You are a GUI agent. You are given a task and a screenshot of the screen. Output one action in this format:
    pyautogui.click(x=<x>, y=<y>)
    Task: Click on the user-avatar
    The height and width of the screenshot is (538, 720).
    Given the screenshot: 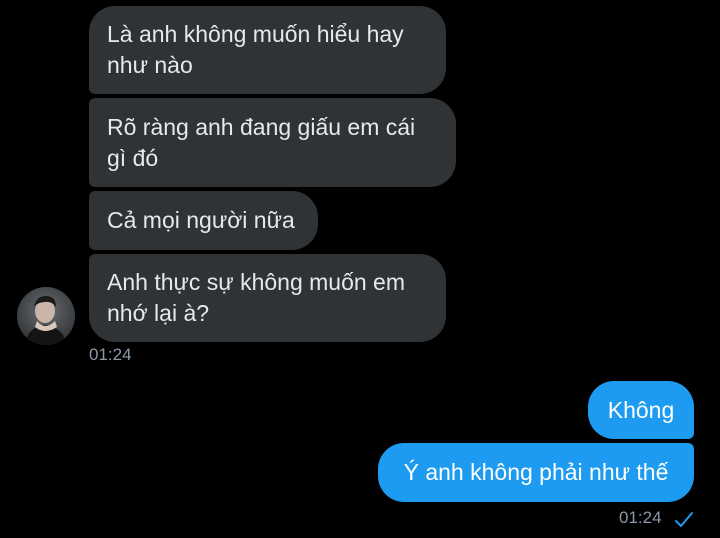 What is the action you would take?
    pyautogui.click(x=46, y=316)
    